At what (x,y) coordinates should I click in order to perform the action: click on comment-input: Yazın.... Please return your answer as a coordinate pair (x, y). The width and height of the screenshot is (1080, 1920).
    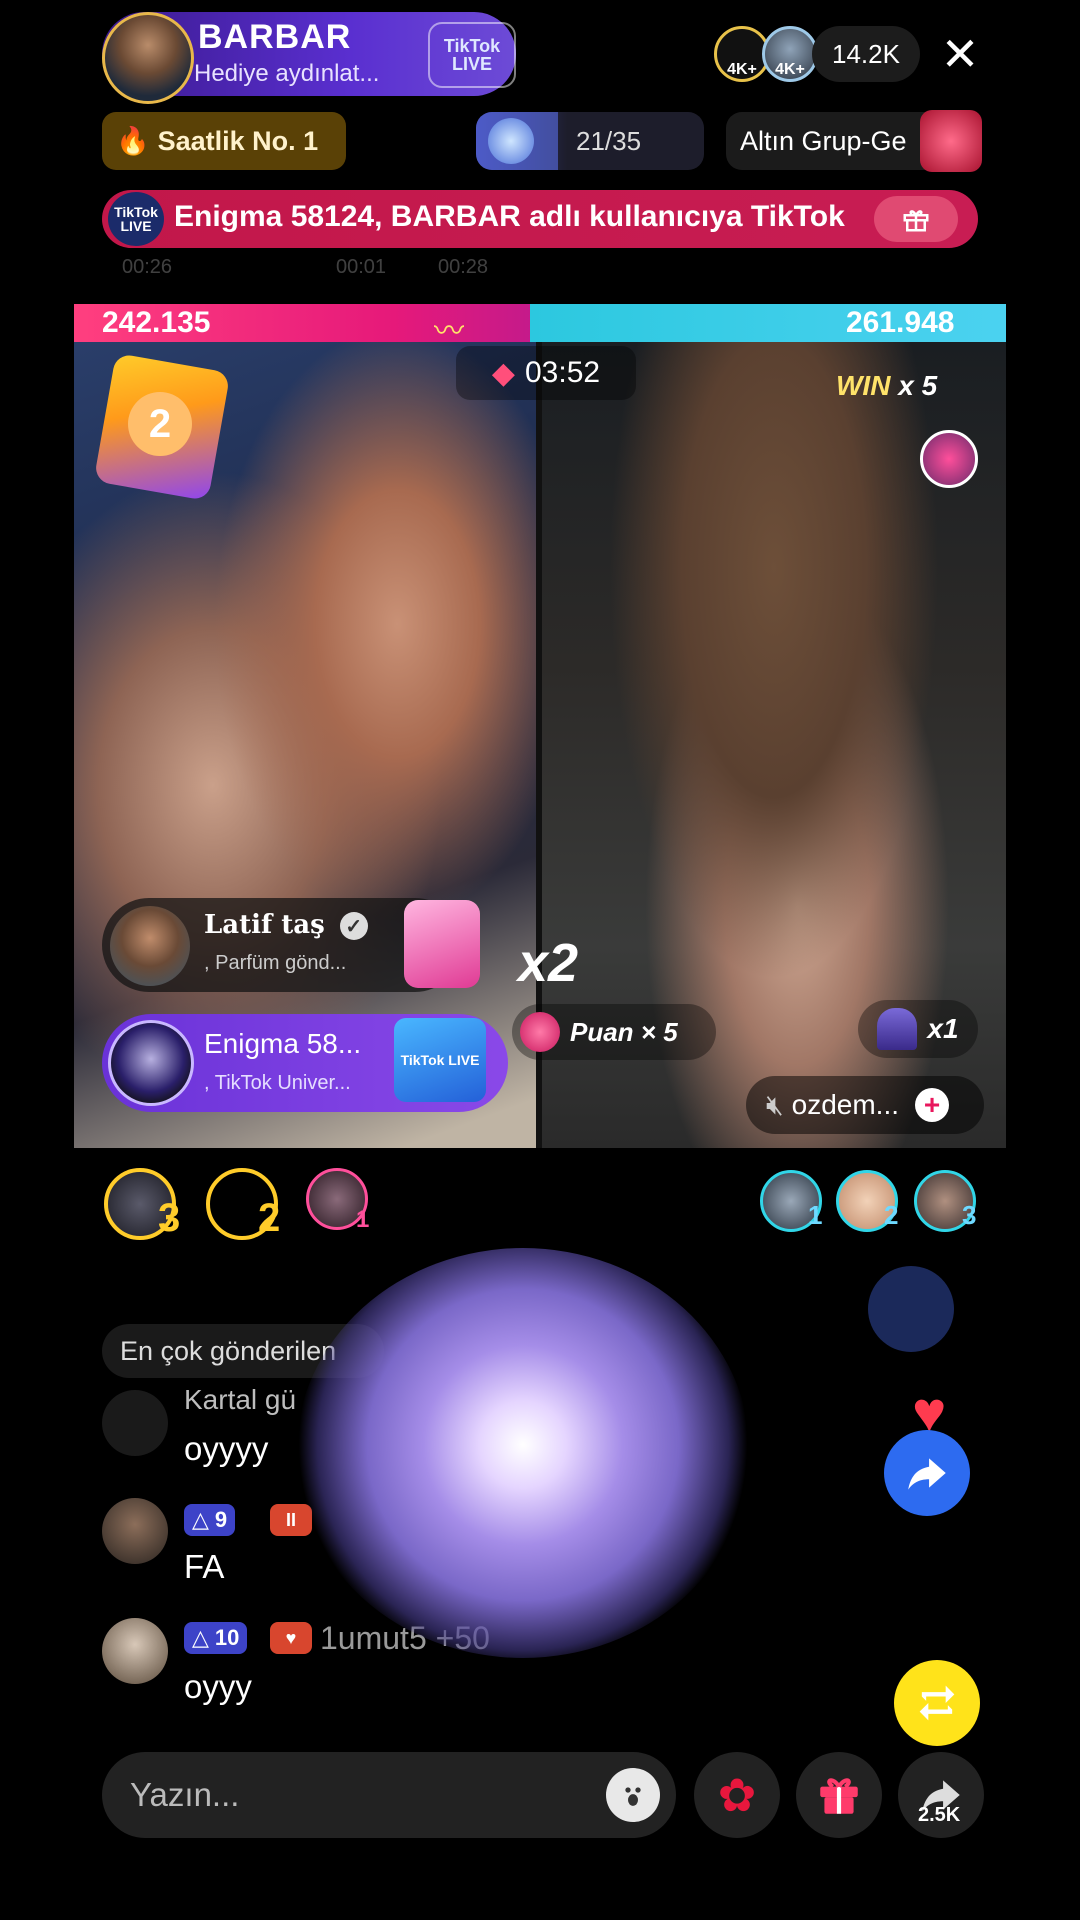
    Looking at the image, I should click on (389, 1795).